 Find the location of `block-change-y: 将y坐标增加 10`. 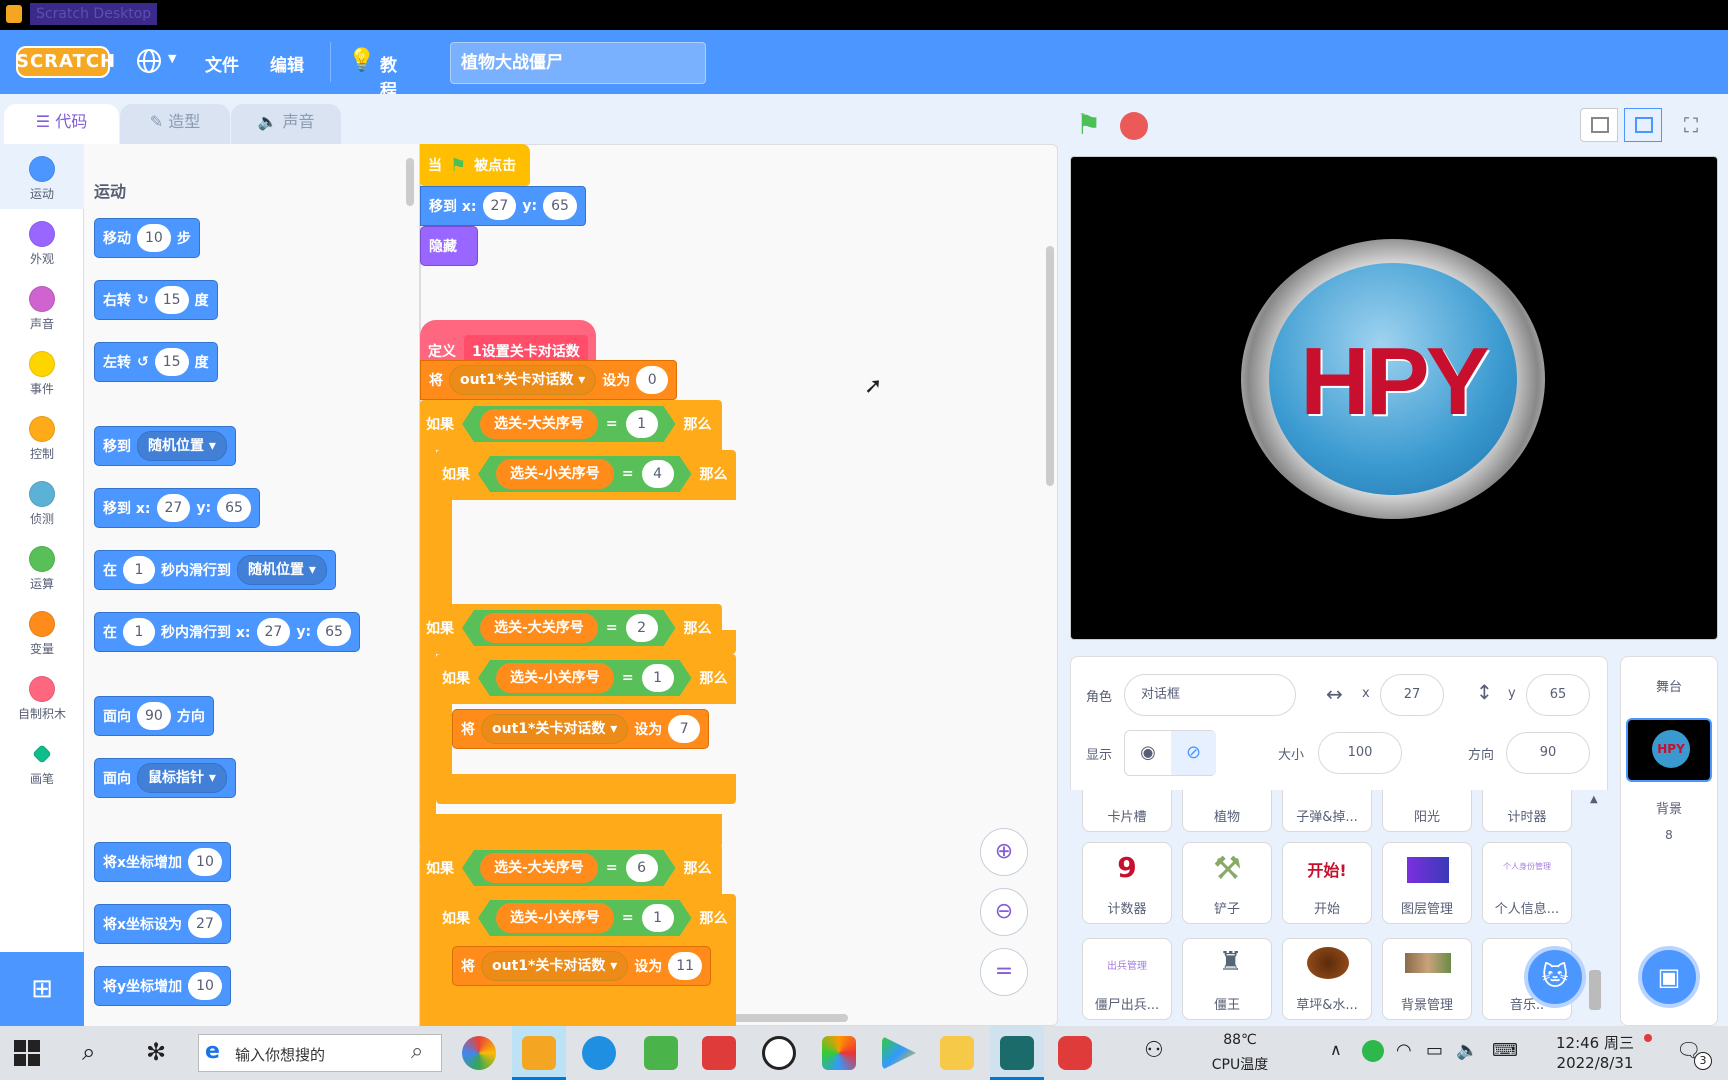

block-change-y: 将y坐标增加 10 is located at coordinates (162, 986).